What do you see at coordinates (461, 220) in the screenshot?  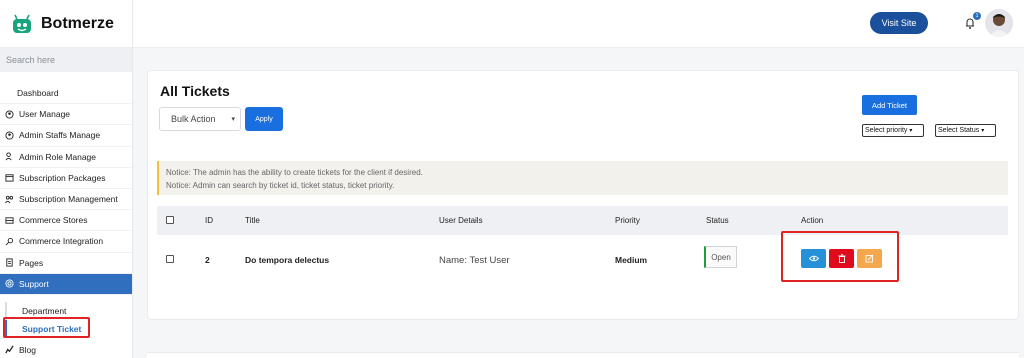 I see `column-header-user-details: User Details` at bounding box center [461, 220].